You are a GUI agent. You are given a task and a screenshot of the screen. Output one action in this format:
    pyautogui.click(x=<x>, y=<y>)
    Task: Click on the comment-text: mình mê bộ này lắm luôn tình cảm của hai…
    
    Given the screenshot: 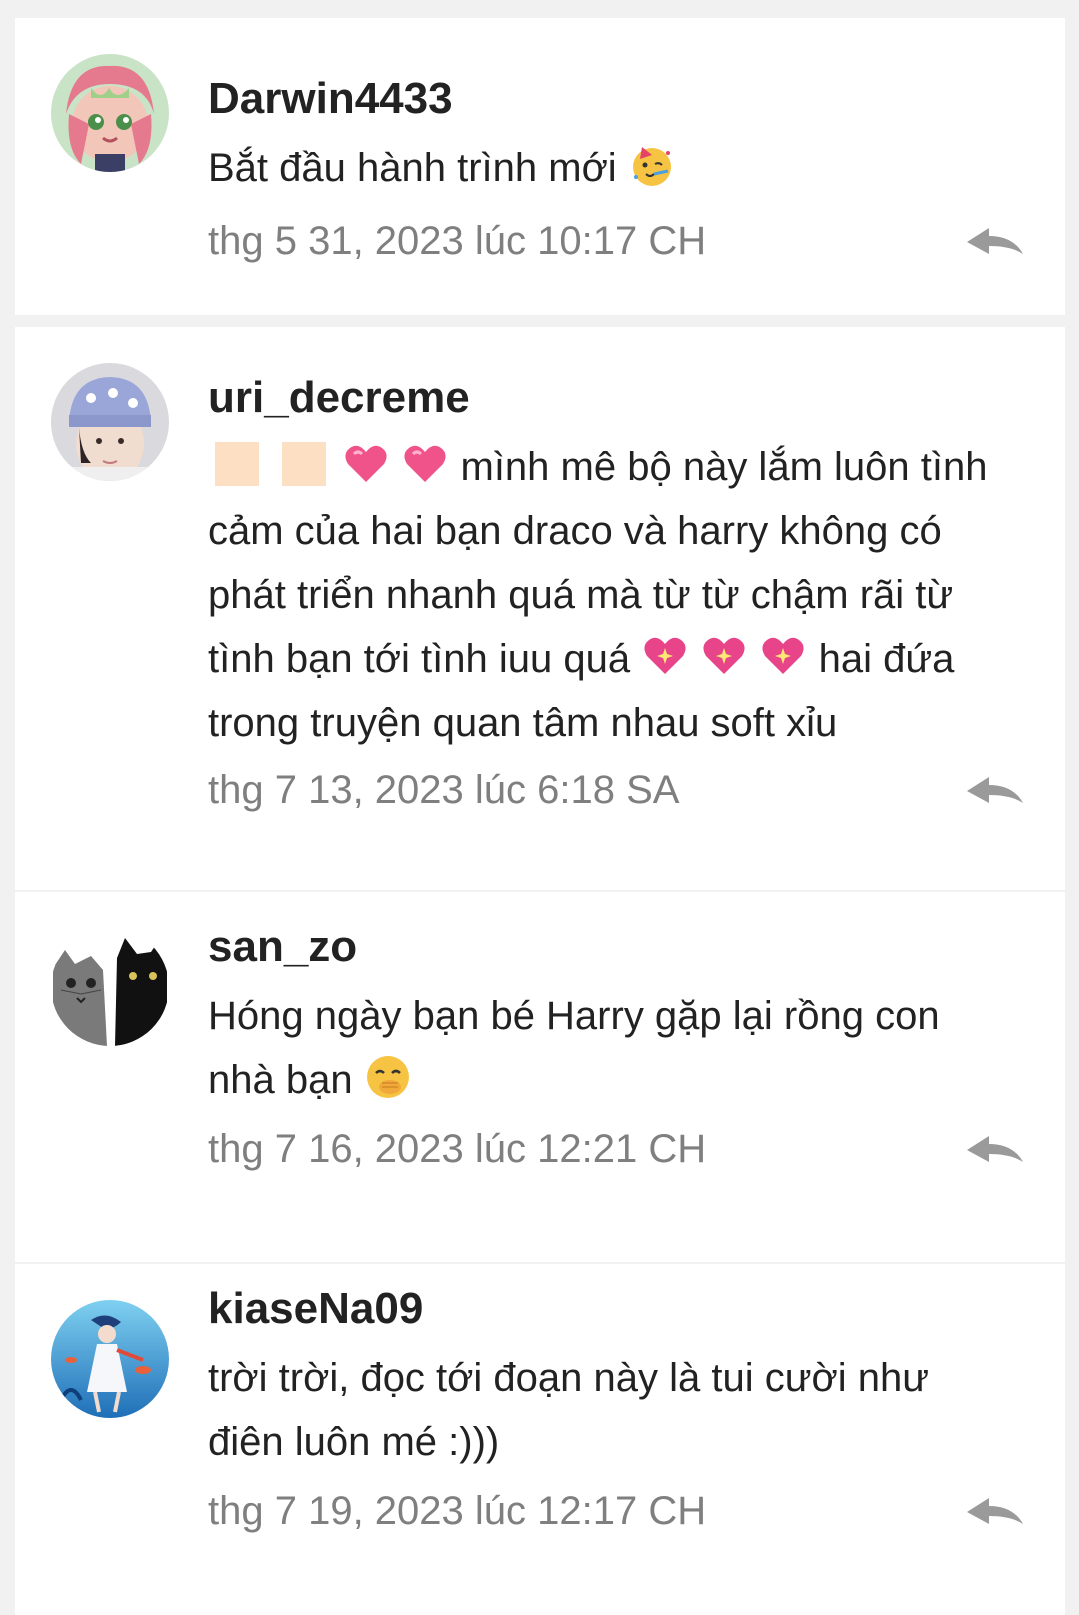 What is the action you would take?
    pyautogui.click(x=608, y=595)
    